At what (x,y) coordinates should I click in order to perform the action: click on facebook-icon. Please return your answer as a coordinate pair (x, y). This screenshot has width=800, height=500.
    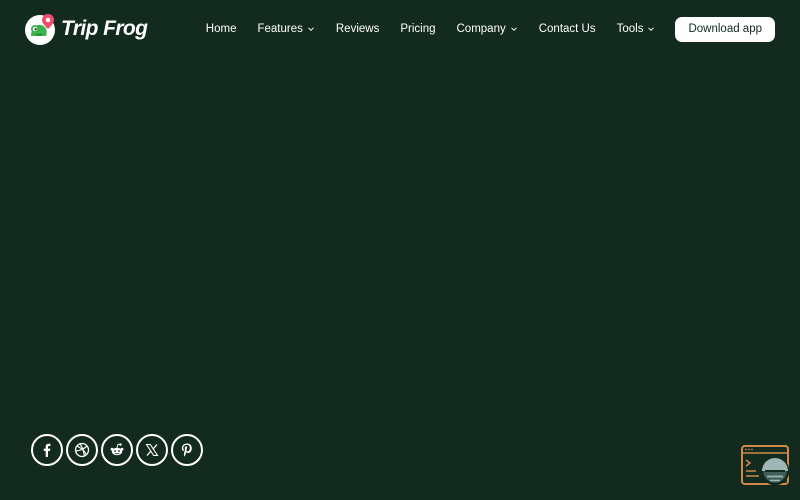
    Looking at the image, I should click on (47, 450).